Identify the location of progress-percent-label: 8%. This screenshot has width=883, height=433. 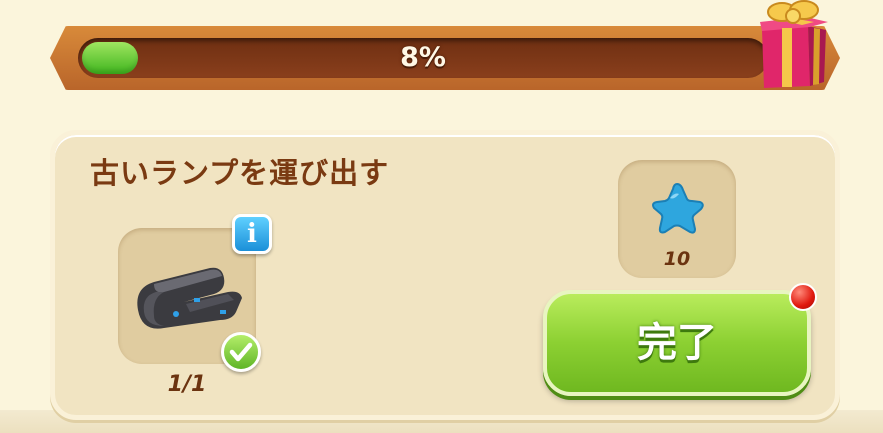
(423, 57).